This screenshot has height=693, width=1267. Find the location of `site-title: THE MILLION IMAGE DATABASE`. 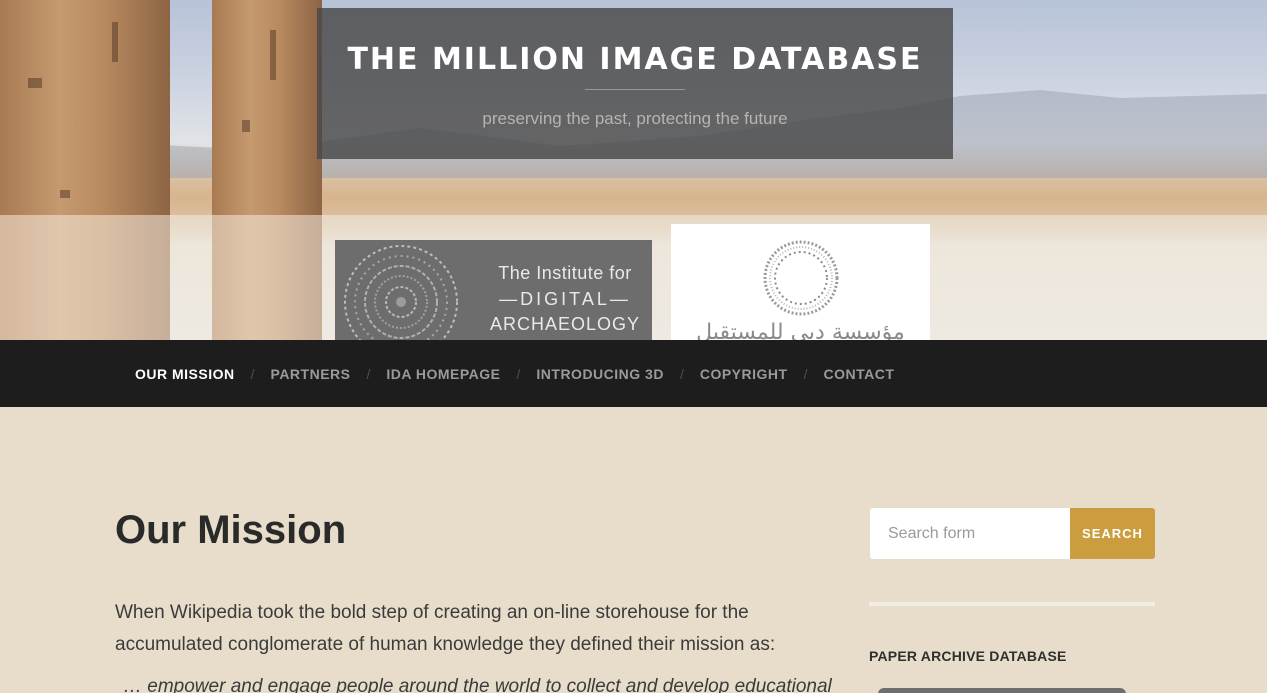

site-title: THE MILLION IMAGE DATABASE is located at coordinates (635, 59).